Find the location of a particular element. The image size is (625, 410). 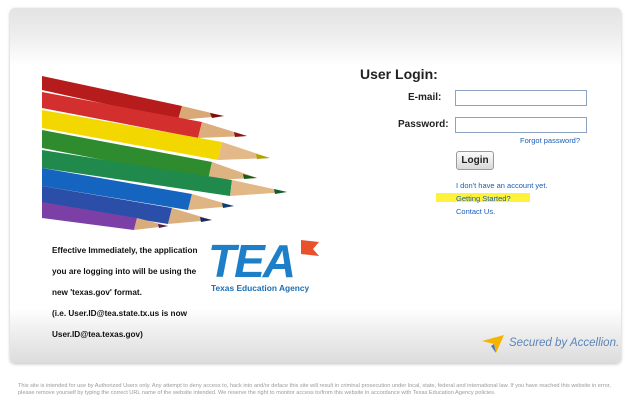

colored-pencils-image is located at coordinates (164, 153).